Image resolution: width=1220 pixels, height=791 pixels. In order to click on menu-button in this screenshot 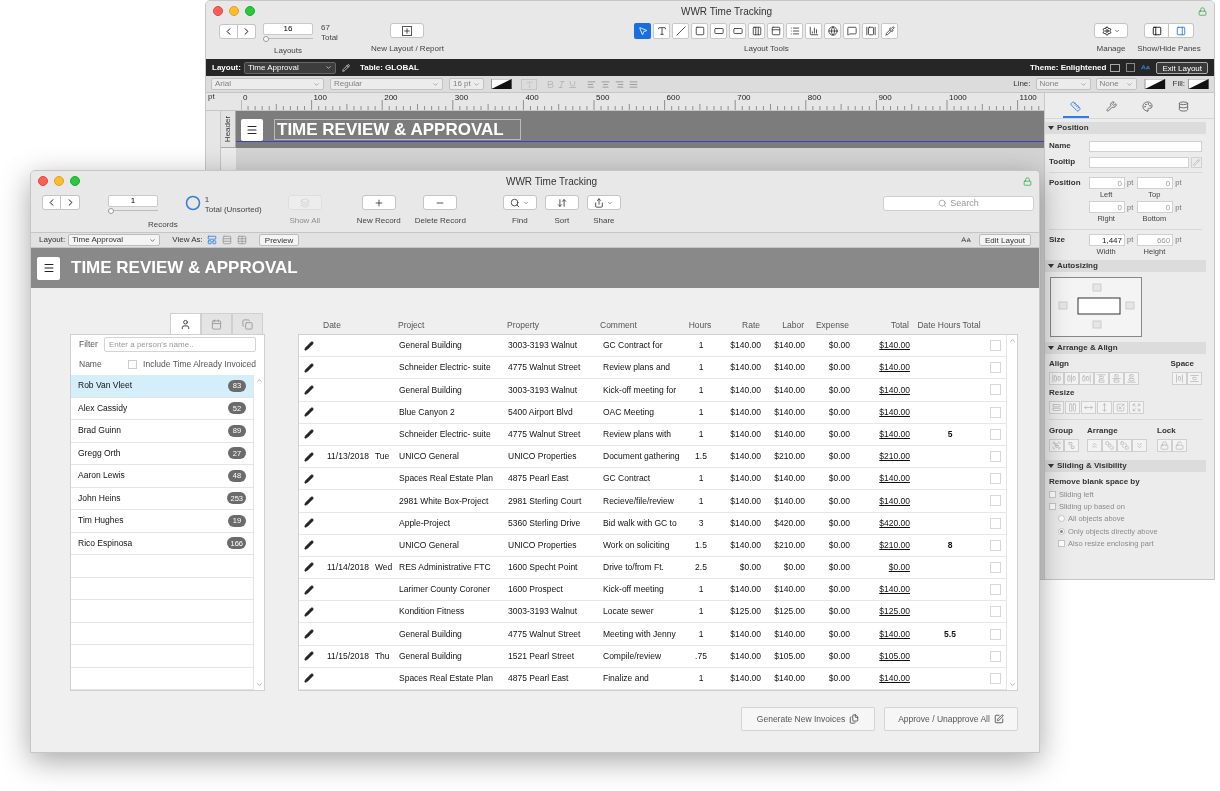, I will do `click(48, 268)`.